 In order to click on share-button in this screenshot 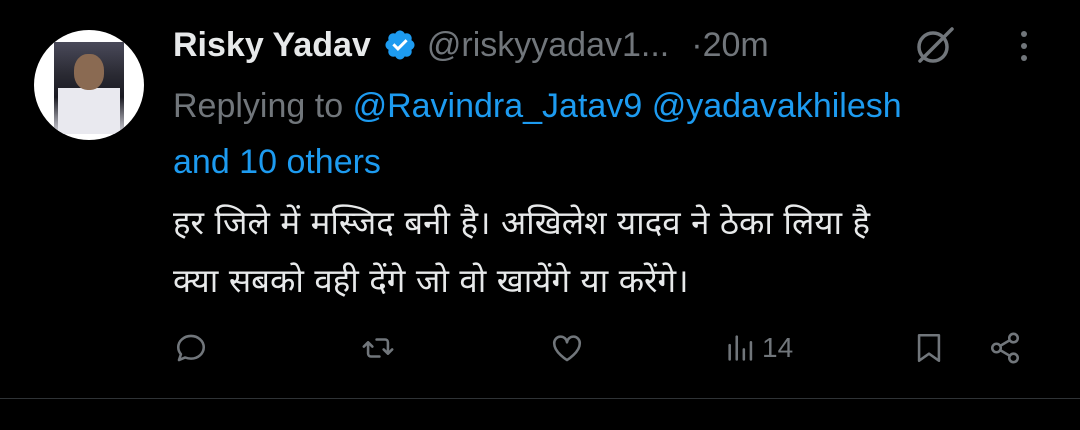, I will do `click(1005, 348)`.